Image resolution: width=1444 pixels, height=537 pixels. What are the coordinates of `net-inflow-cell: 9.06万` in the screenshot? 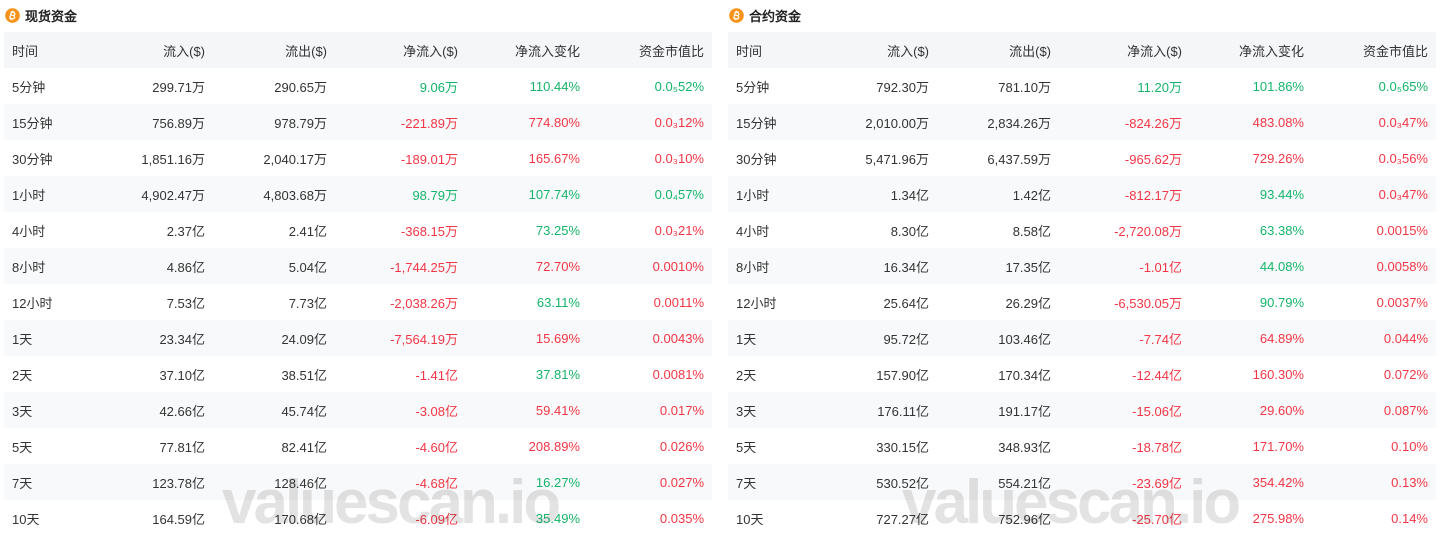 It's located at (438, 87).